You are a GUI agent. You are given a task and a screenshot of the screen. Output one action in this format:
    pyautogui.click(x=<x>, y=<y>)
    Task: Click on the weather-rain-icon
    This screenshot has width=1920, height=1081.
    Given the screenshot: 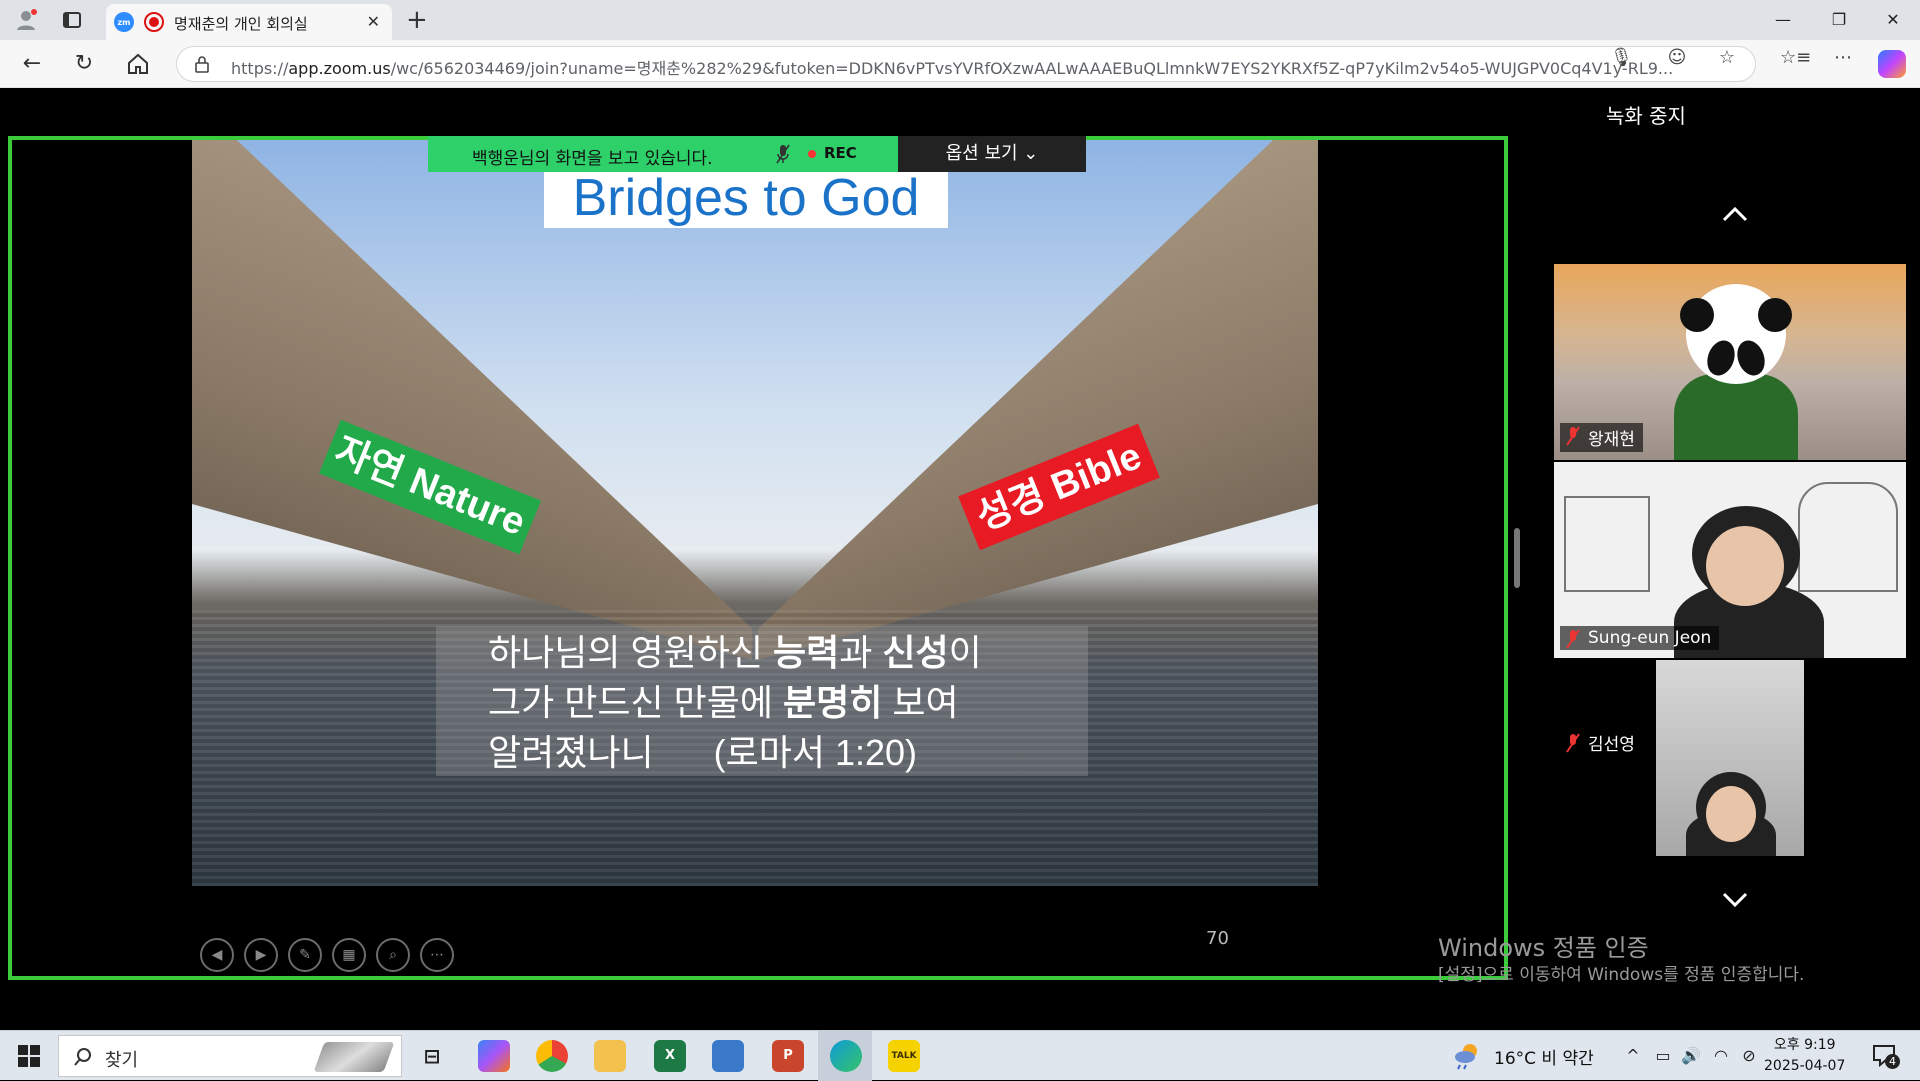 What is the action you would take?
    pyautogui.click(x=1467, y=1056)
    